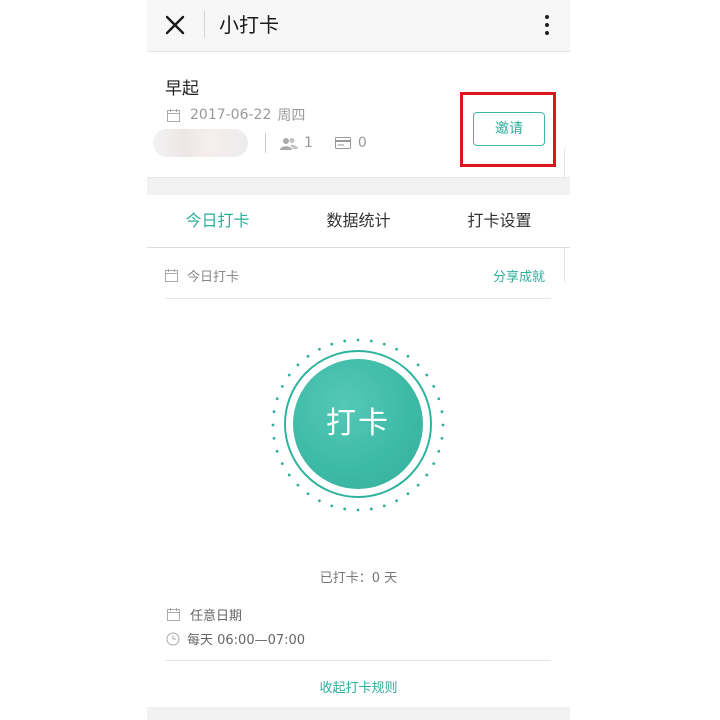  I want to click on date-rule-row: 任意日期, so click(204, 614).